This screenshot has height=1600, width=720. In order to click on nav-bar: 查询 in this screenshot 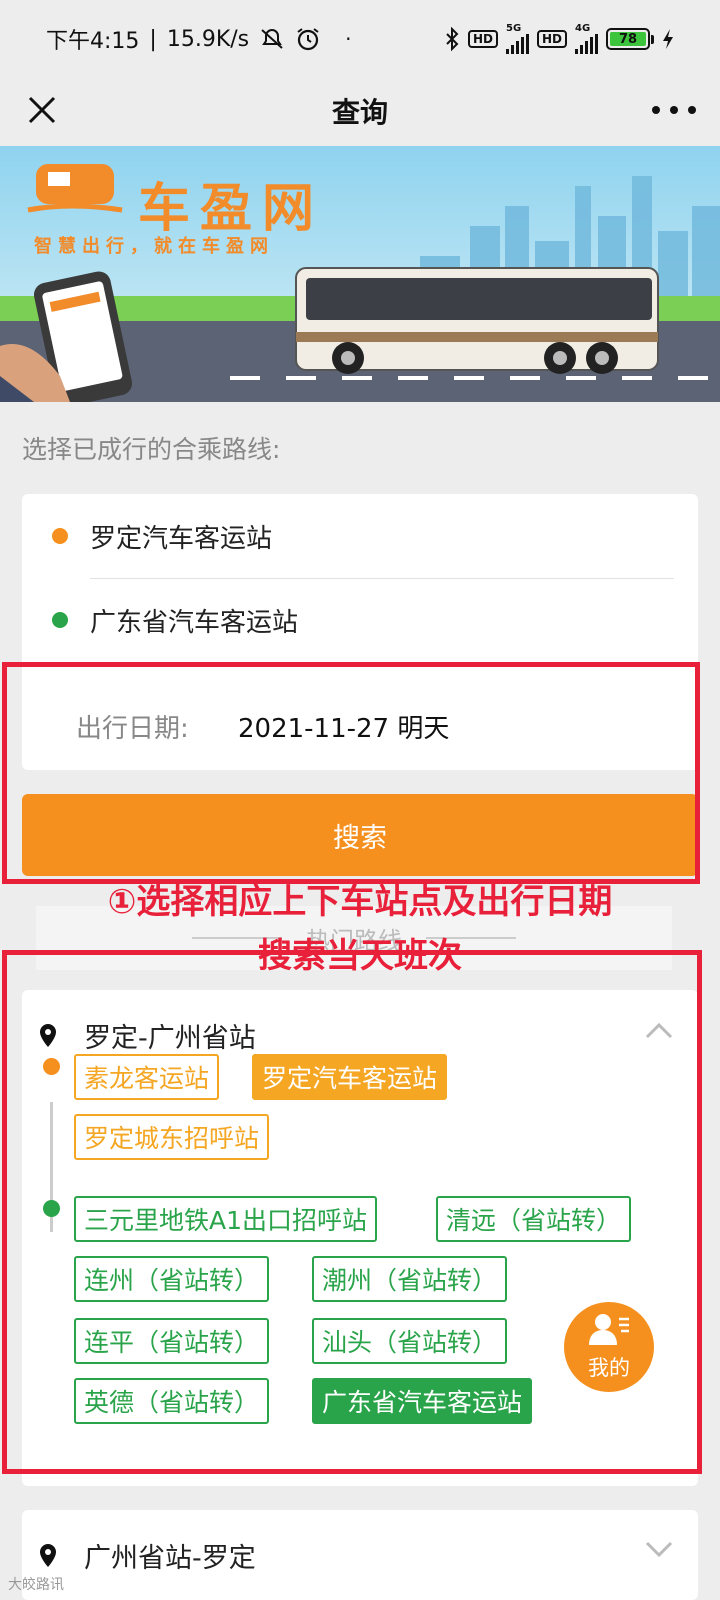, I will do `click(360, 111)`.